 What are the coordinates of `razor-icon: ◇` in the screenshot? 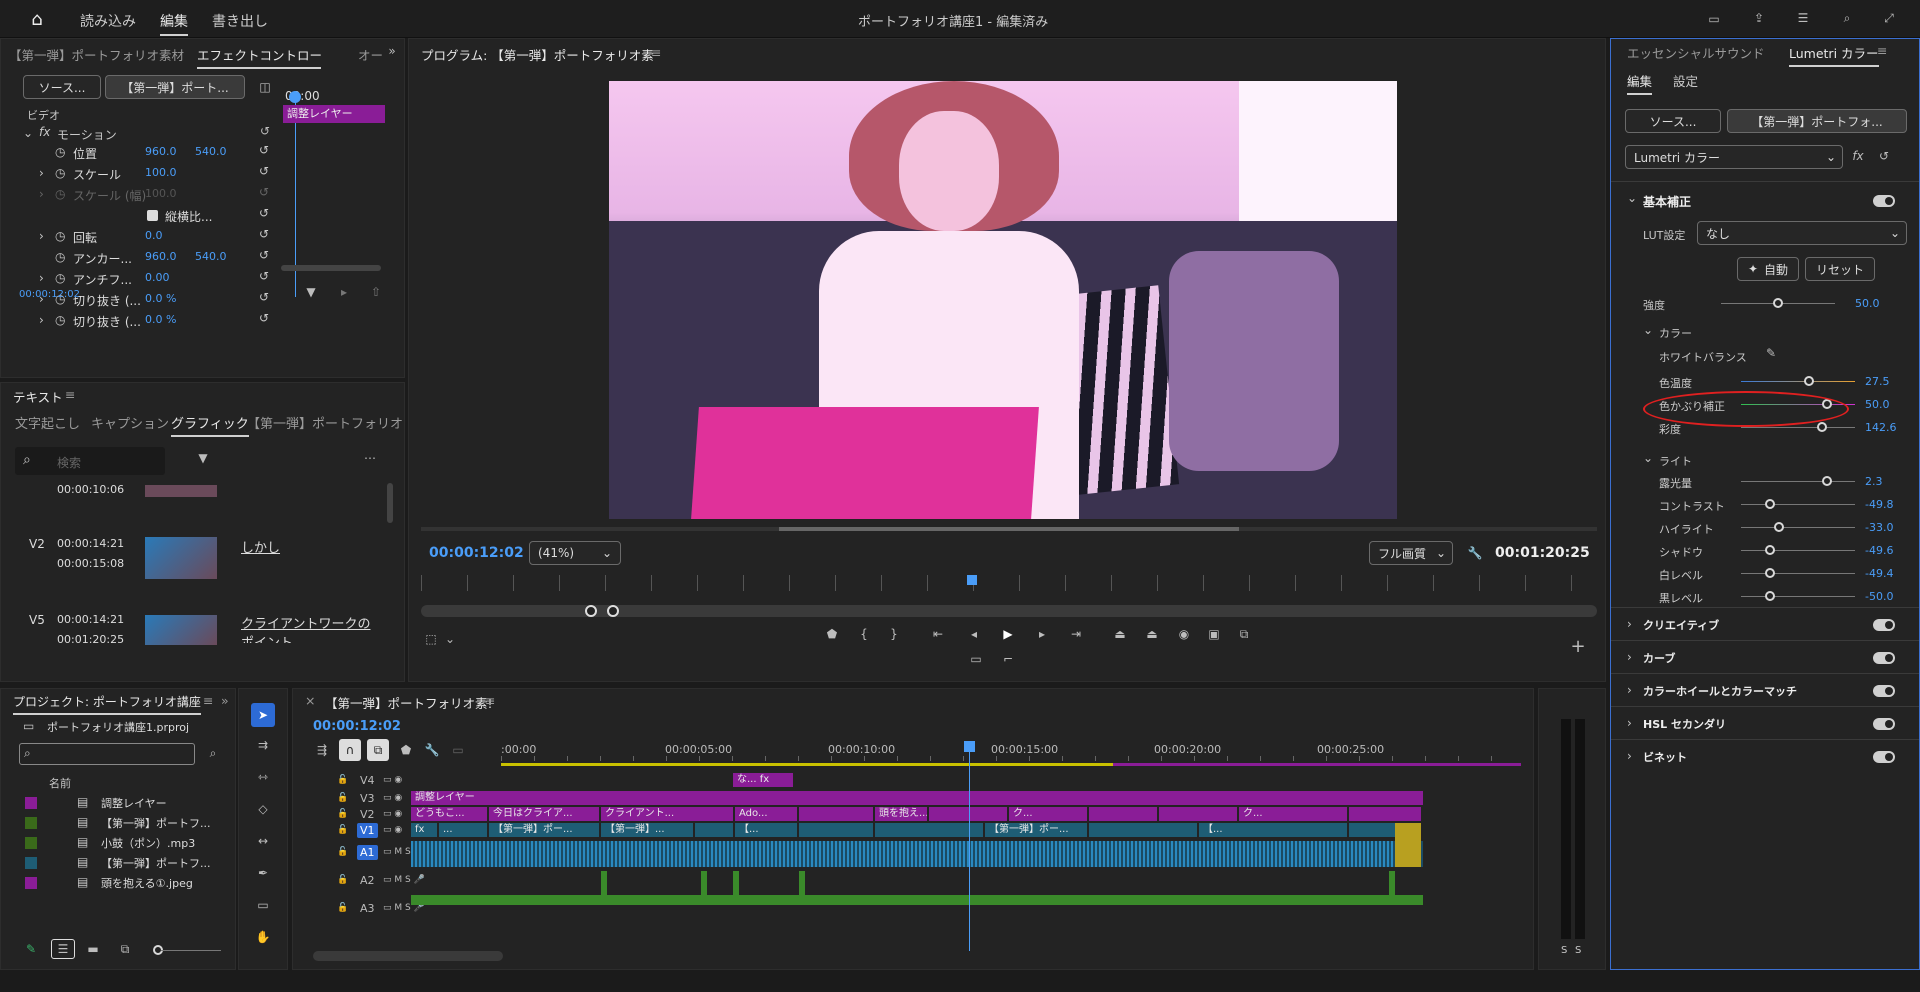 It's located at (263, 809).